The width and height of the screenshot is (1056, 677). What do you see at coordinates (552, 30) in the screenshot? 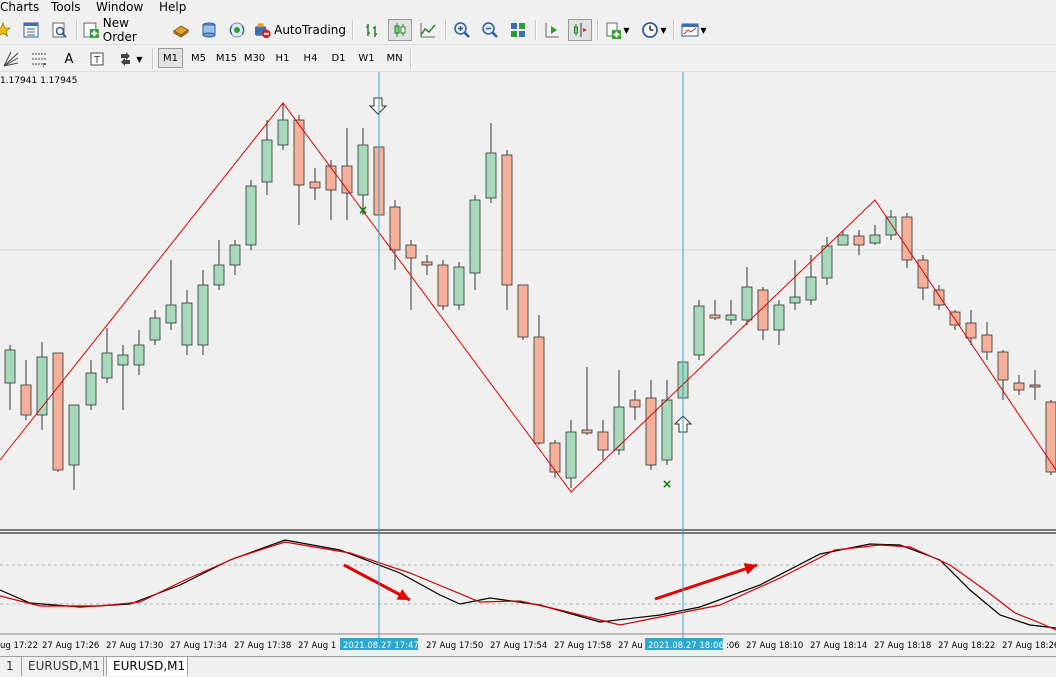
I see `auto-scroll-icon` at bounding box center [552, 30].